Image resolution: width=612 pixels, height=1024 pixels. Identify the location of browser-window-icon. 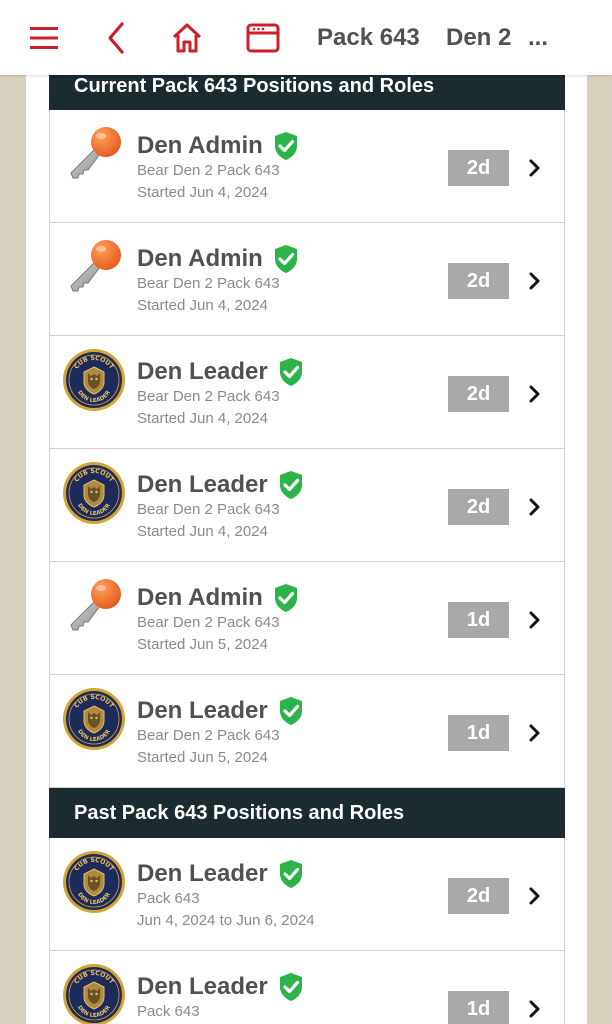
(263, 38).